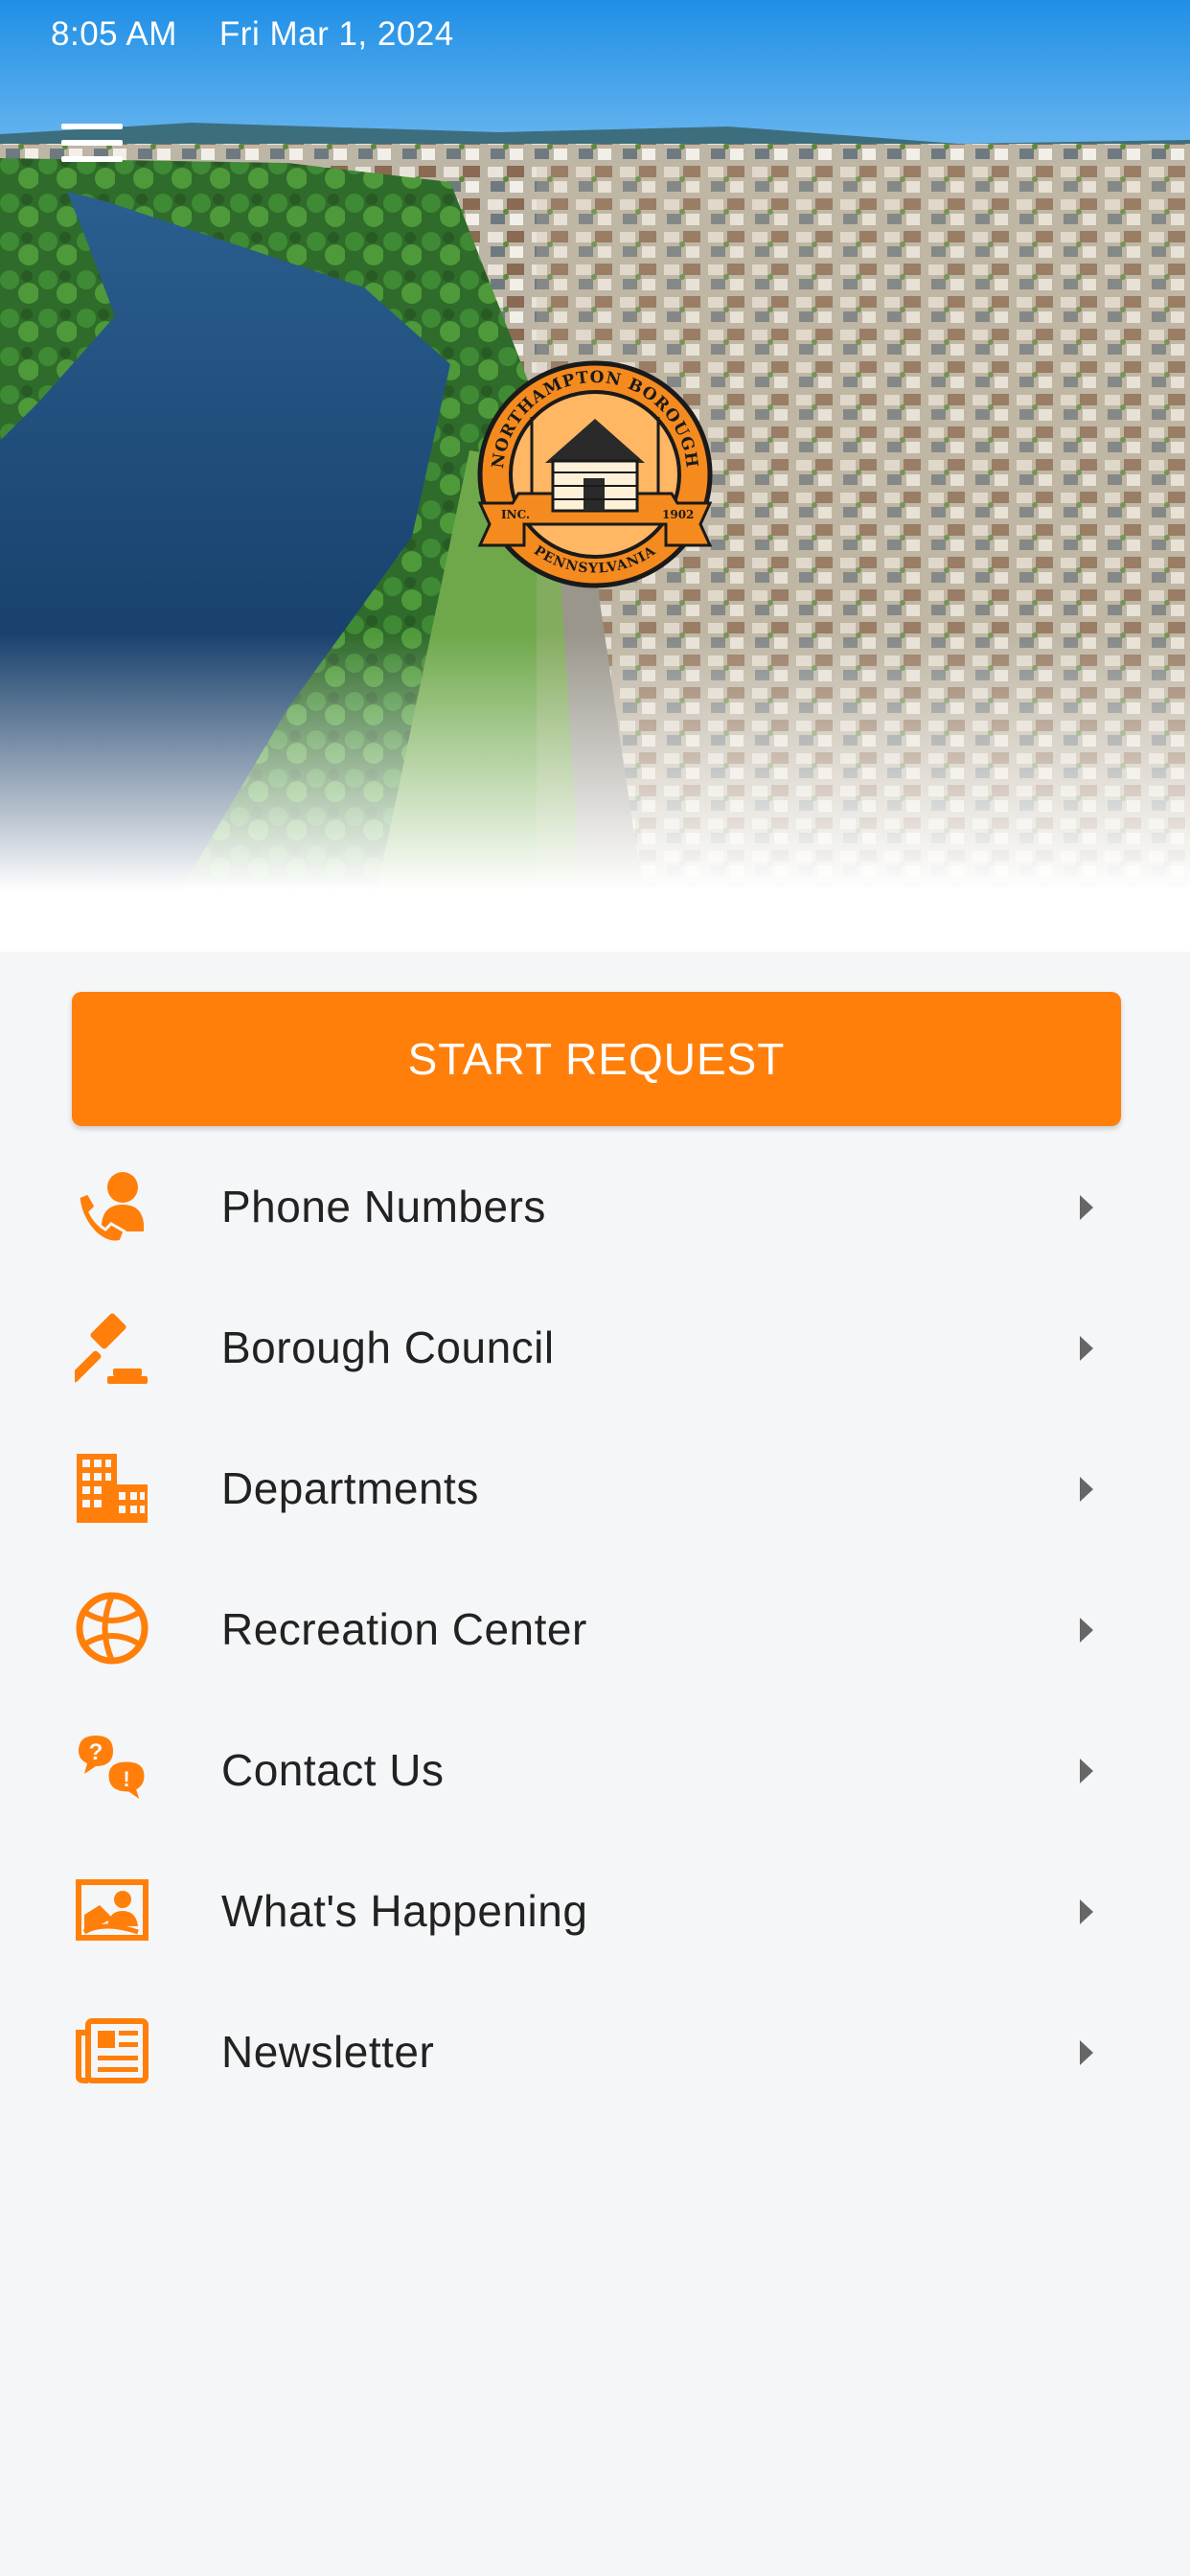 This screenshot has width=1190, height=2576. What do you see at coordinates (333, 1769) in the screenshot?
I see `menu-item-label: Contact Us` at bounding box center [333, 1769].